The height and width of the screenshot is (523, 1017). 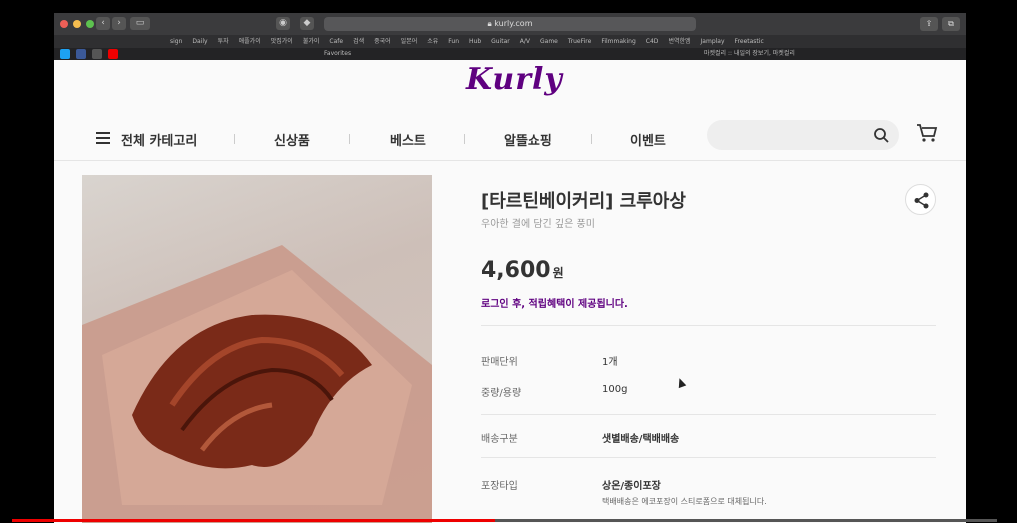 I want to click on detail-label-weight: 중량/용량, so click(x=501, y=393).